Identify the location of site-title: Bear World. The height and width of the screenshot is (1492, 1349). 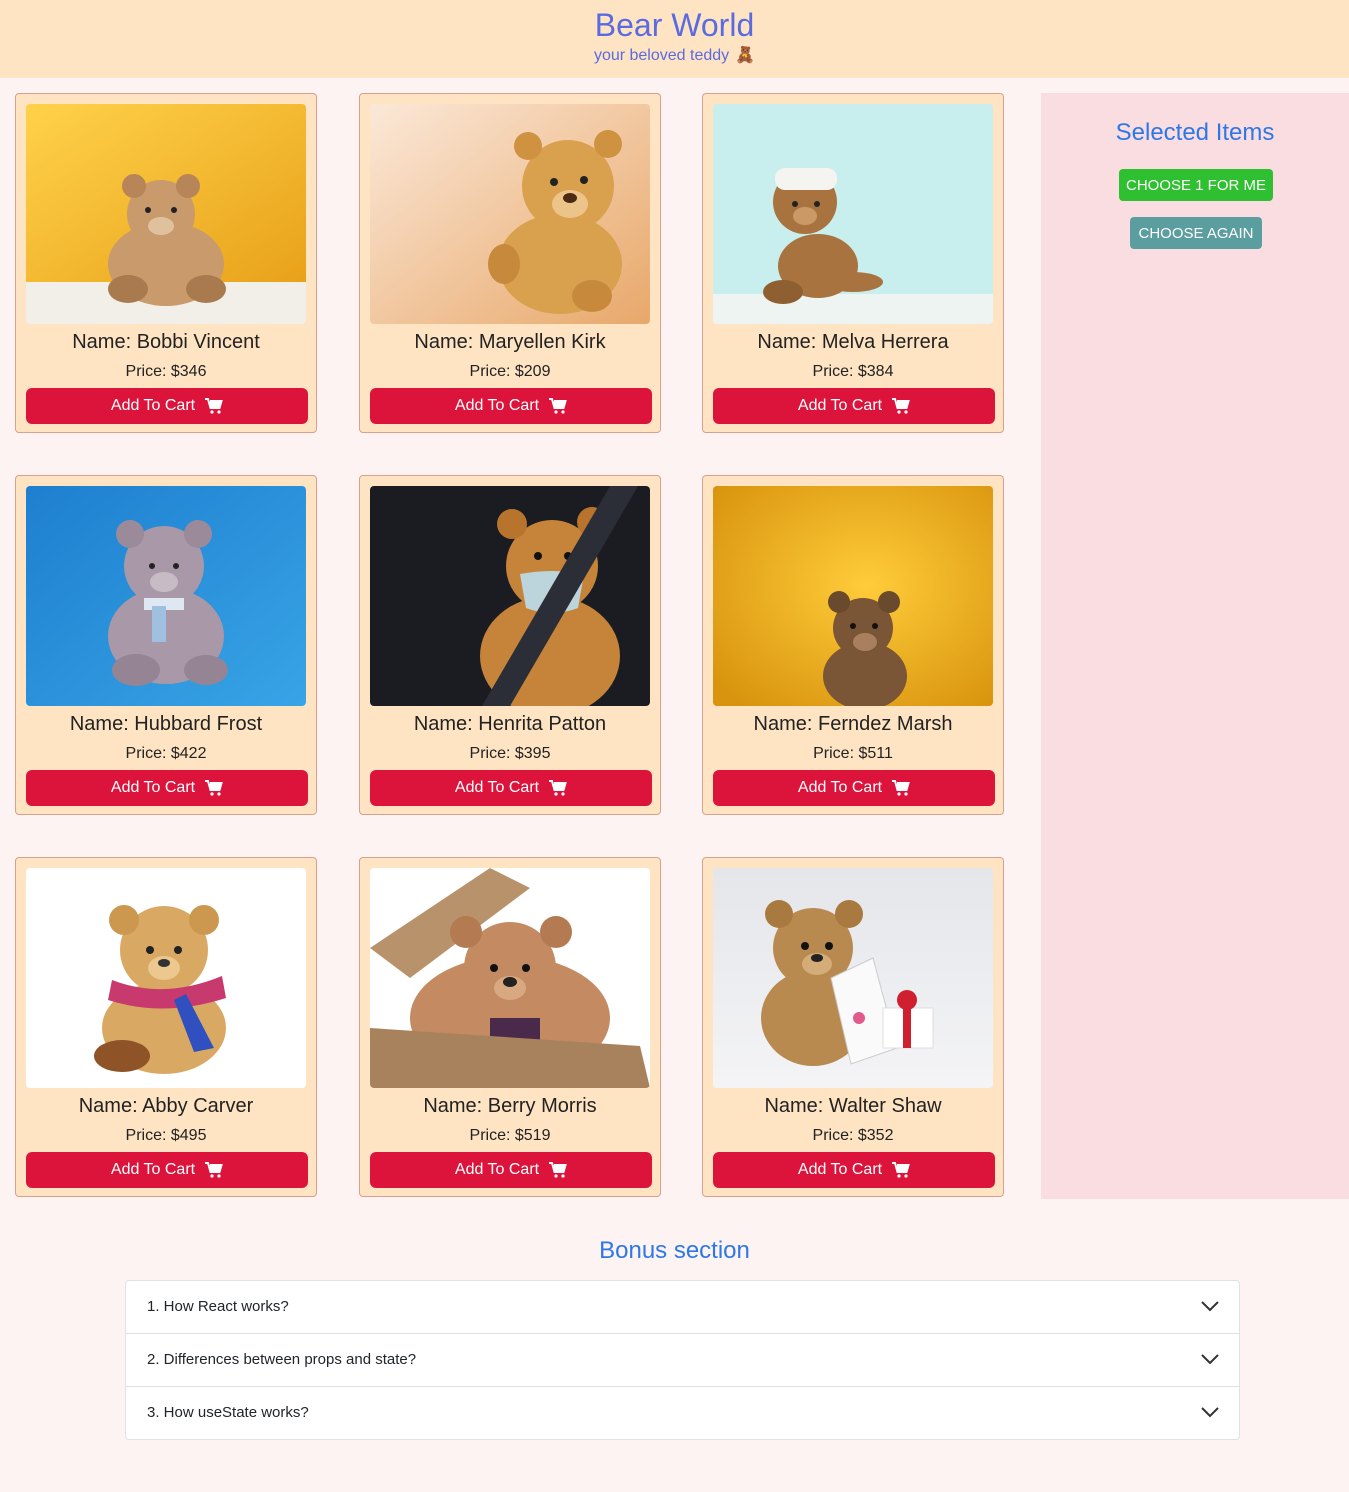
(674, 25).